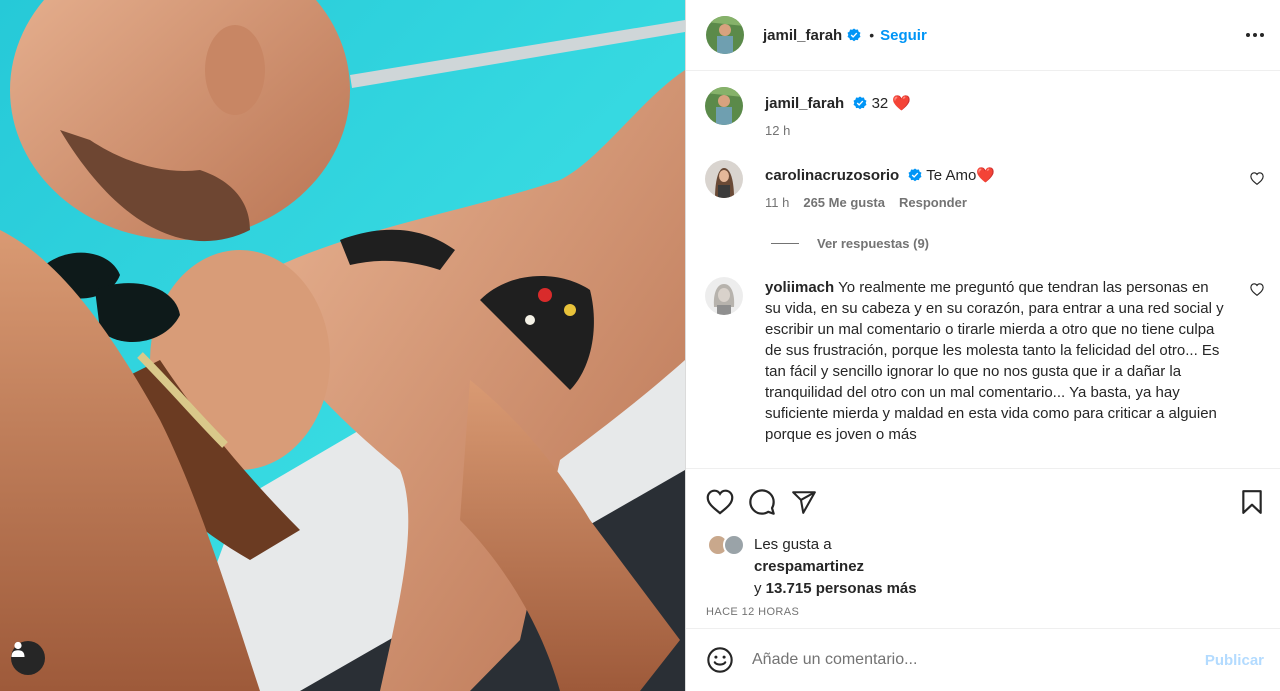 The image size is (1280, 691). Describe the element at coordinates (994, 202) in the screenshot. I see `comment-meta: 11 h 265 Me gusta Responder` at that location.